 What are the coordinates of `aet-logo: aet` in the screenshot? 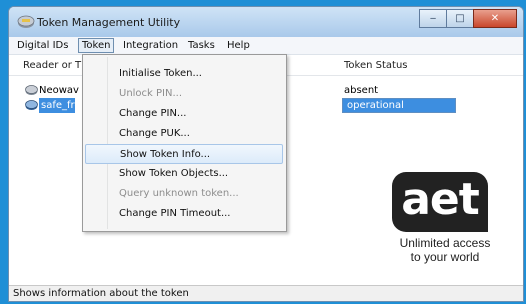 It's located at (440, 202).